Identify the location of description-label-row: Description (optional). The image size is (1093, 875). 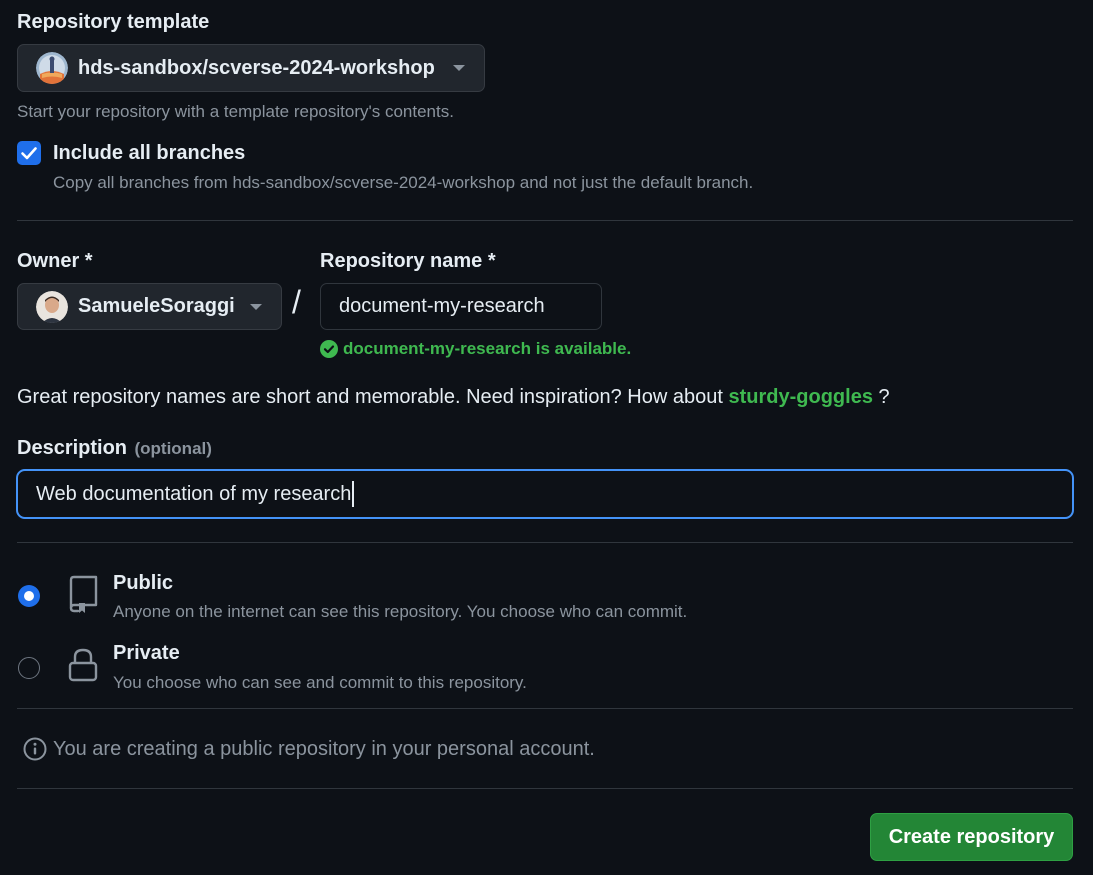
(114, 448).